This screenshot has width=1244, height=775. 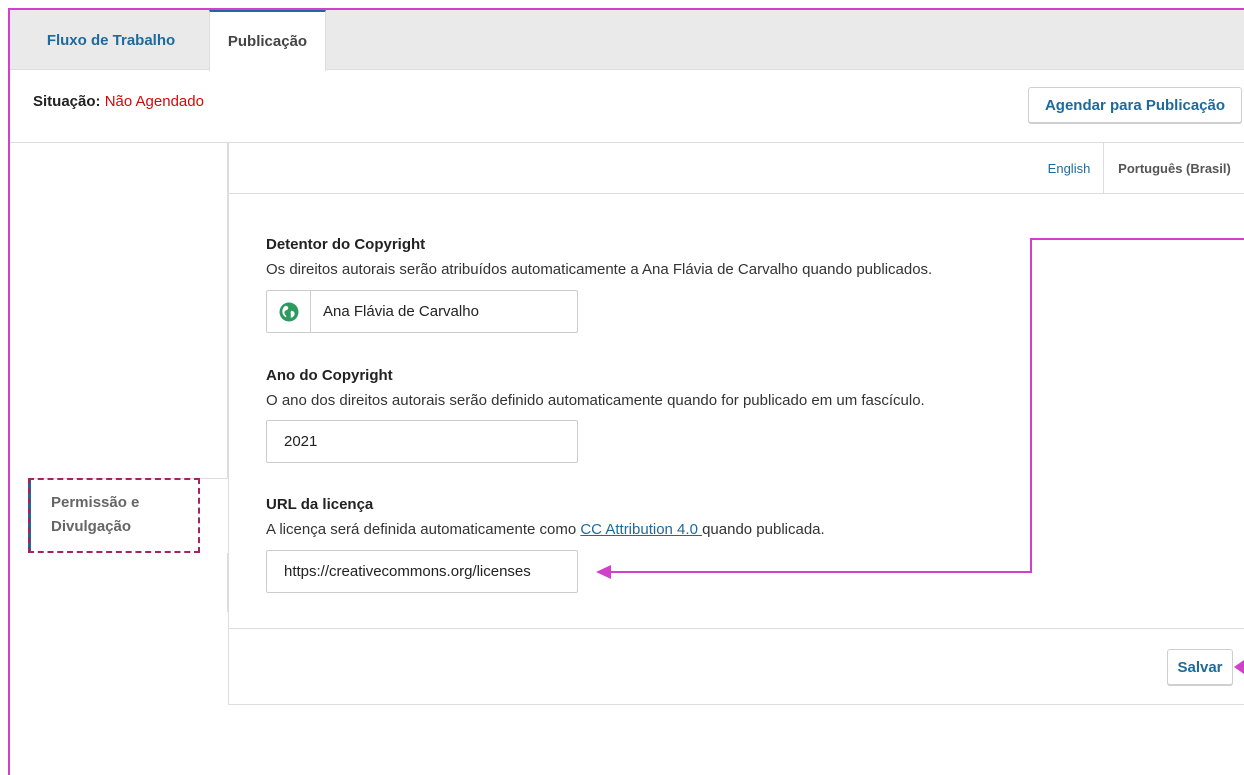 I want to click on sidebar-item-permissions: Permissão e Divulgação, so click(x=128, y=515).